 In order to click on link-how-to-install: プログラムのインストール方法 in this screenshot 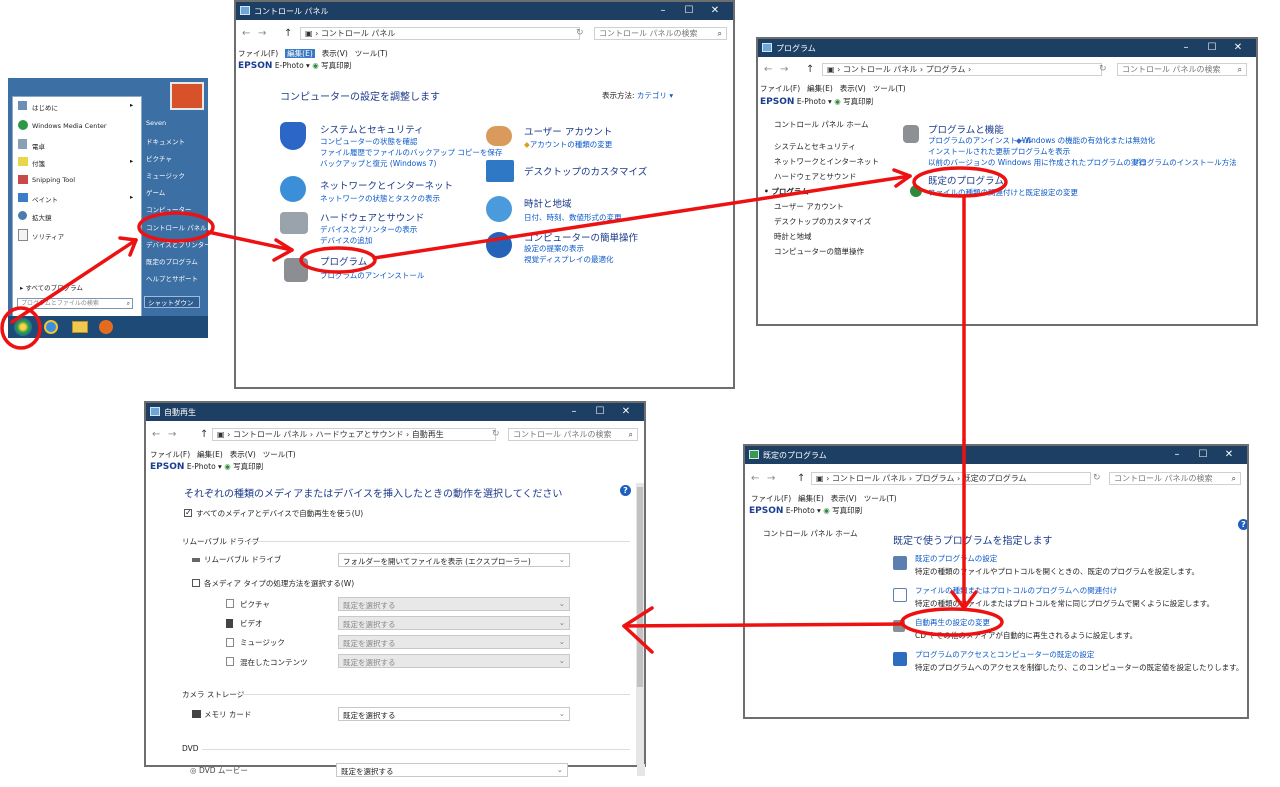, I will do `click(1184, 162)`.